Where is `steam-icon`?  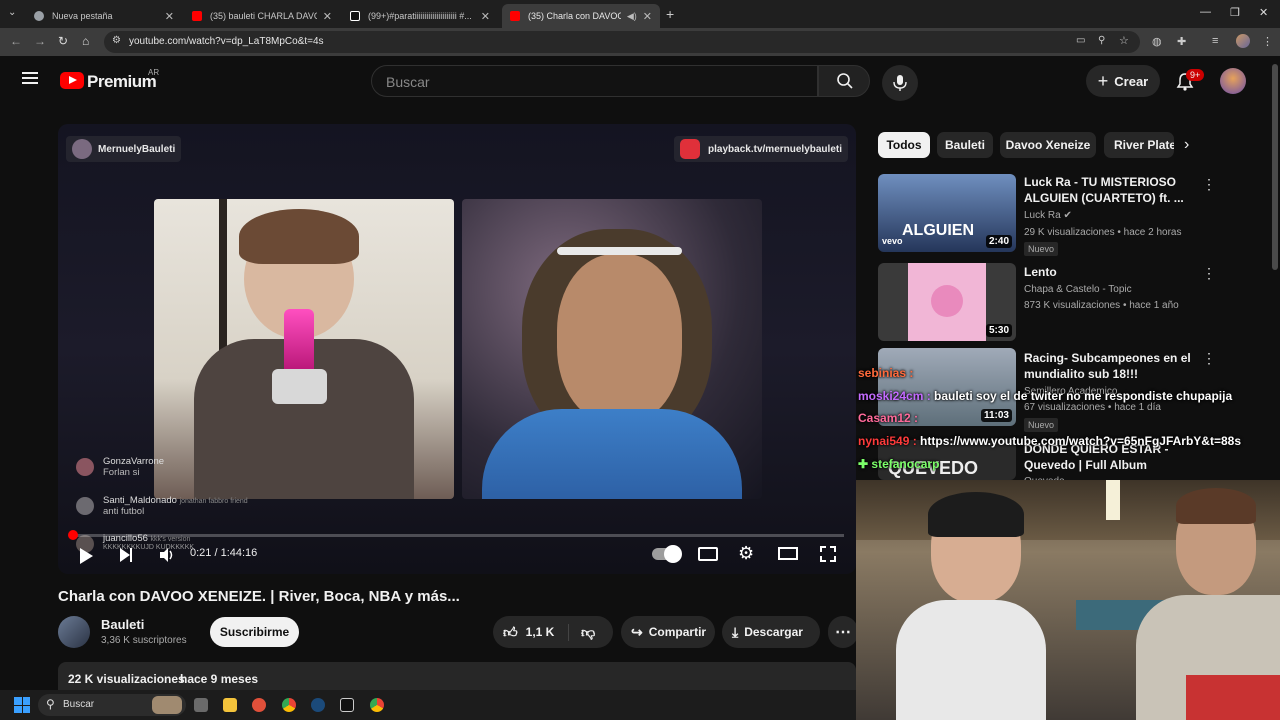
steam-icon is located at coordinates (318, 705).